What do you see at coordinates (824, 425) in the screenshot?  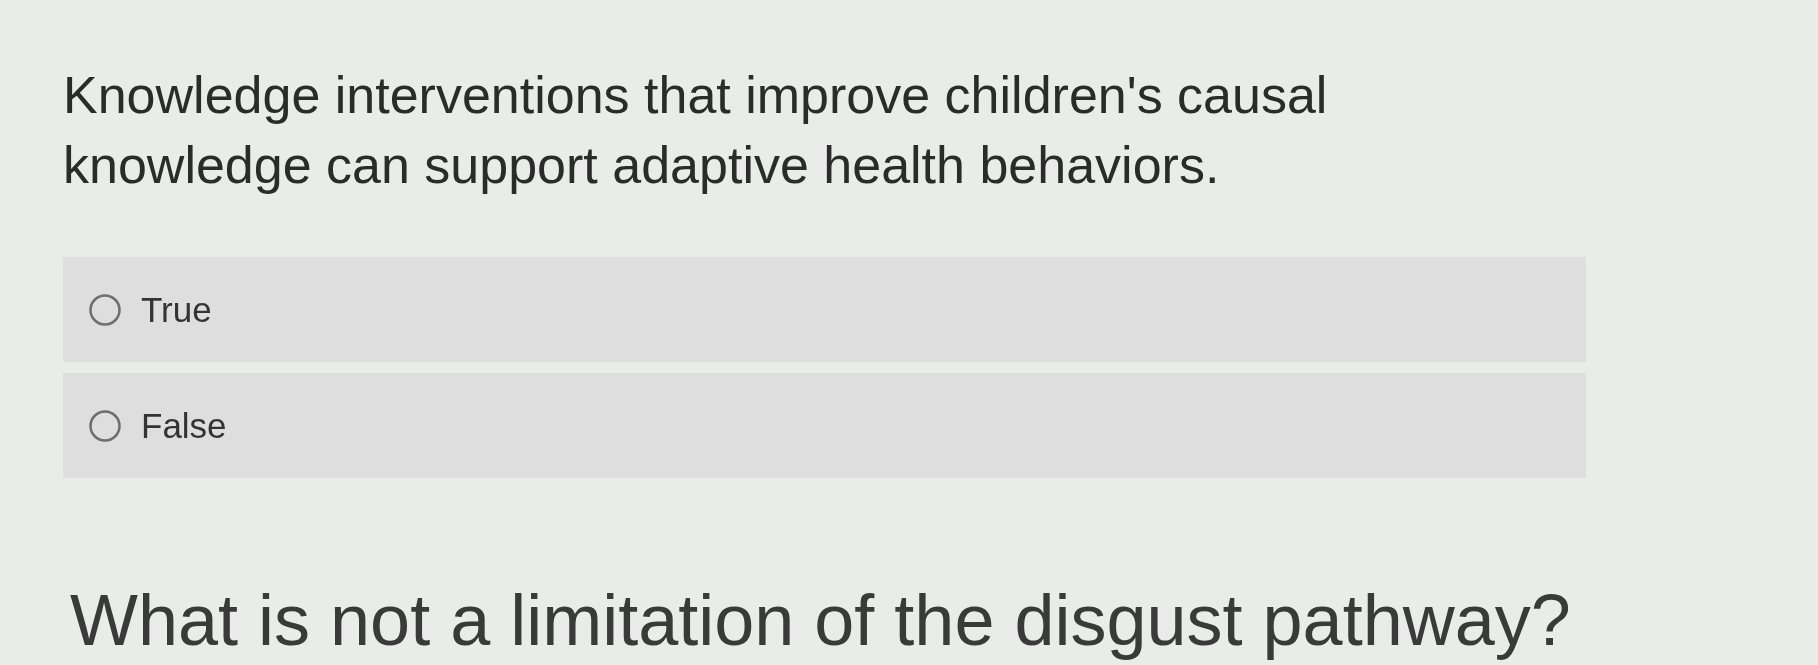 I see `answer-option: False` at bounding box center [824, 425].